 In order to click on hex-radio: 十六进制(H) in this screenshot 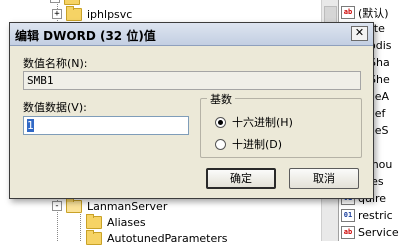, I will do `click(254, 122)`.